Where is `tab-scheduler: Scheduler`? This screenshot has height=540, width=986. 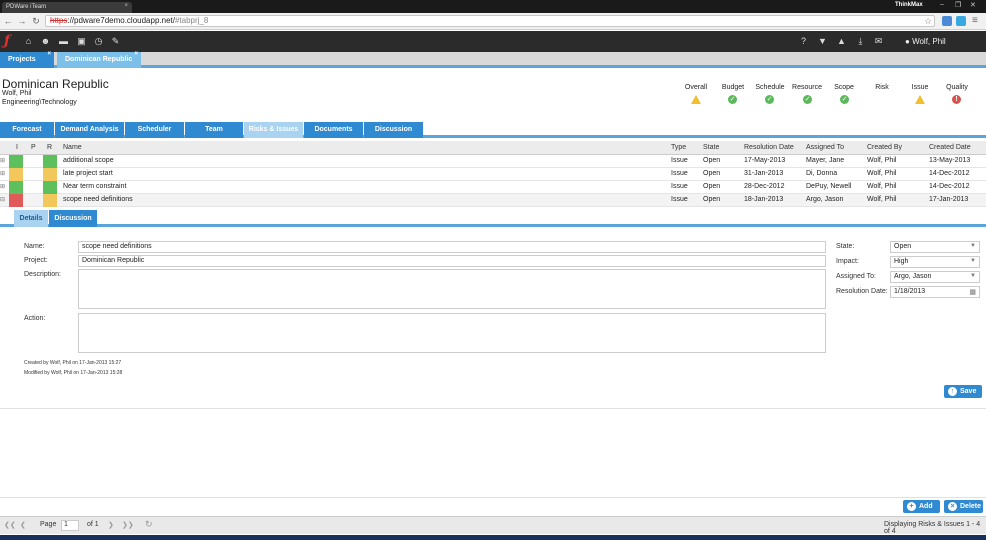 tab-scheduler: Scheduler is located at coordinates (154, 130).